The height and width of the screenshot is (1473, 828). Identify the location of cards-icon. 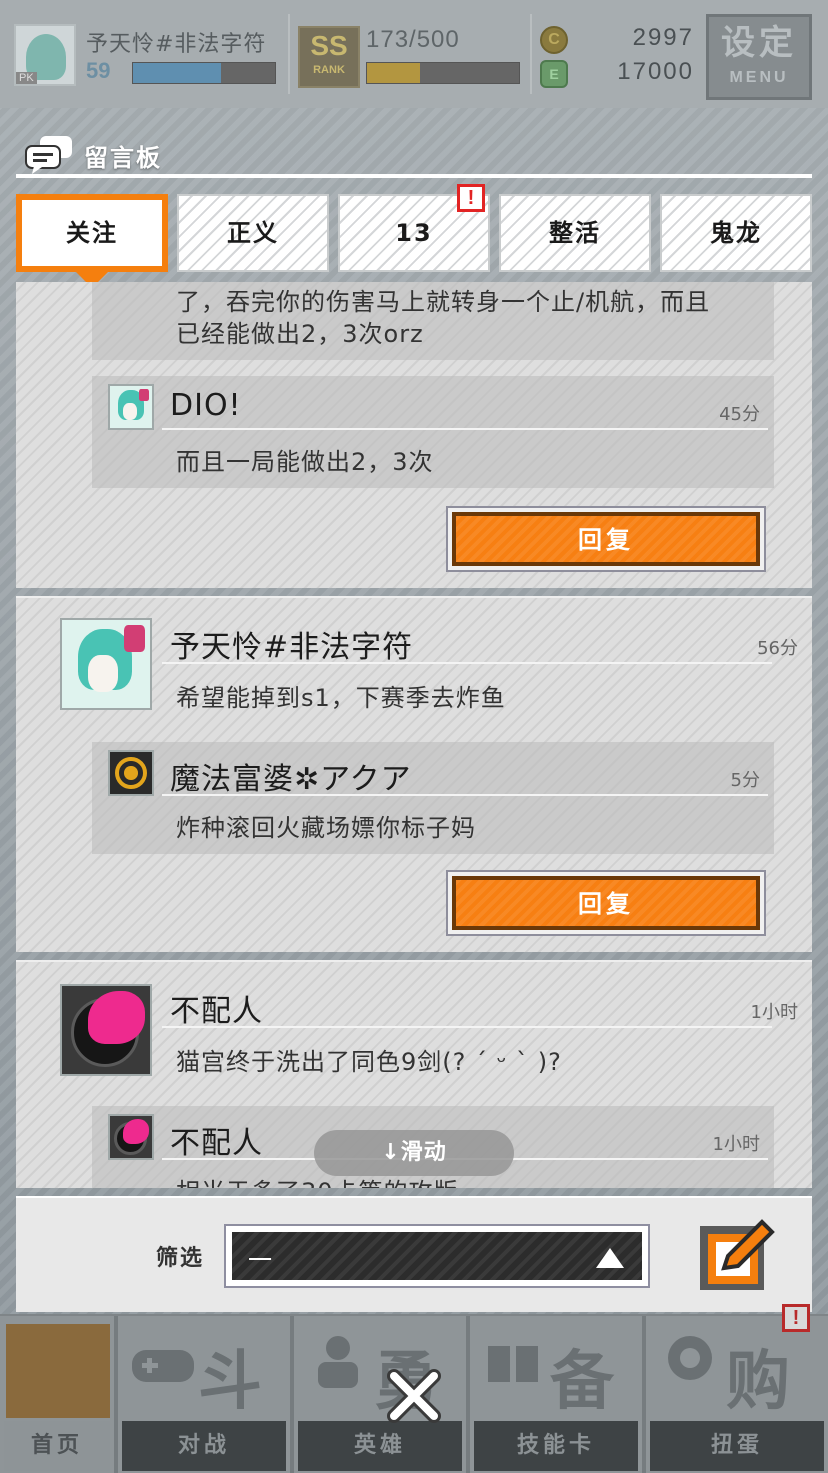
(513, 1364).